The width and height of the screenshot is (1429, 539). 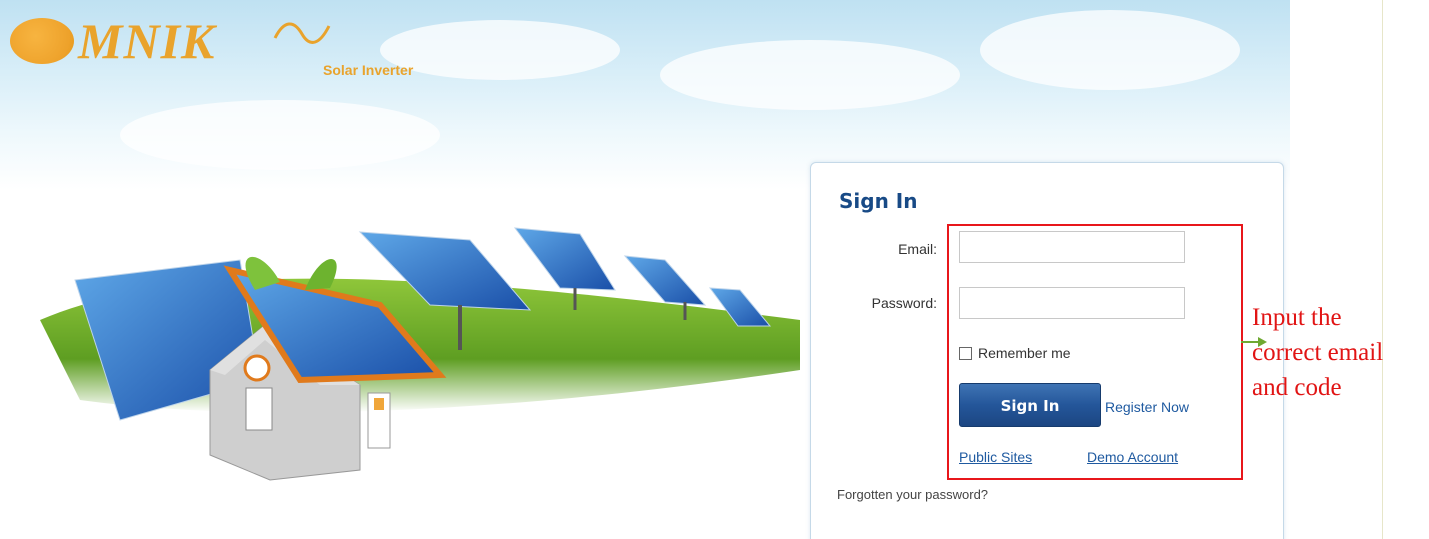 I want to click on right-margin, so click(x=1359, y=269).